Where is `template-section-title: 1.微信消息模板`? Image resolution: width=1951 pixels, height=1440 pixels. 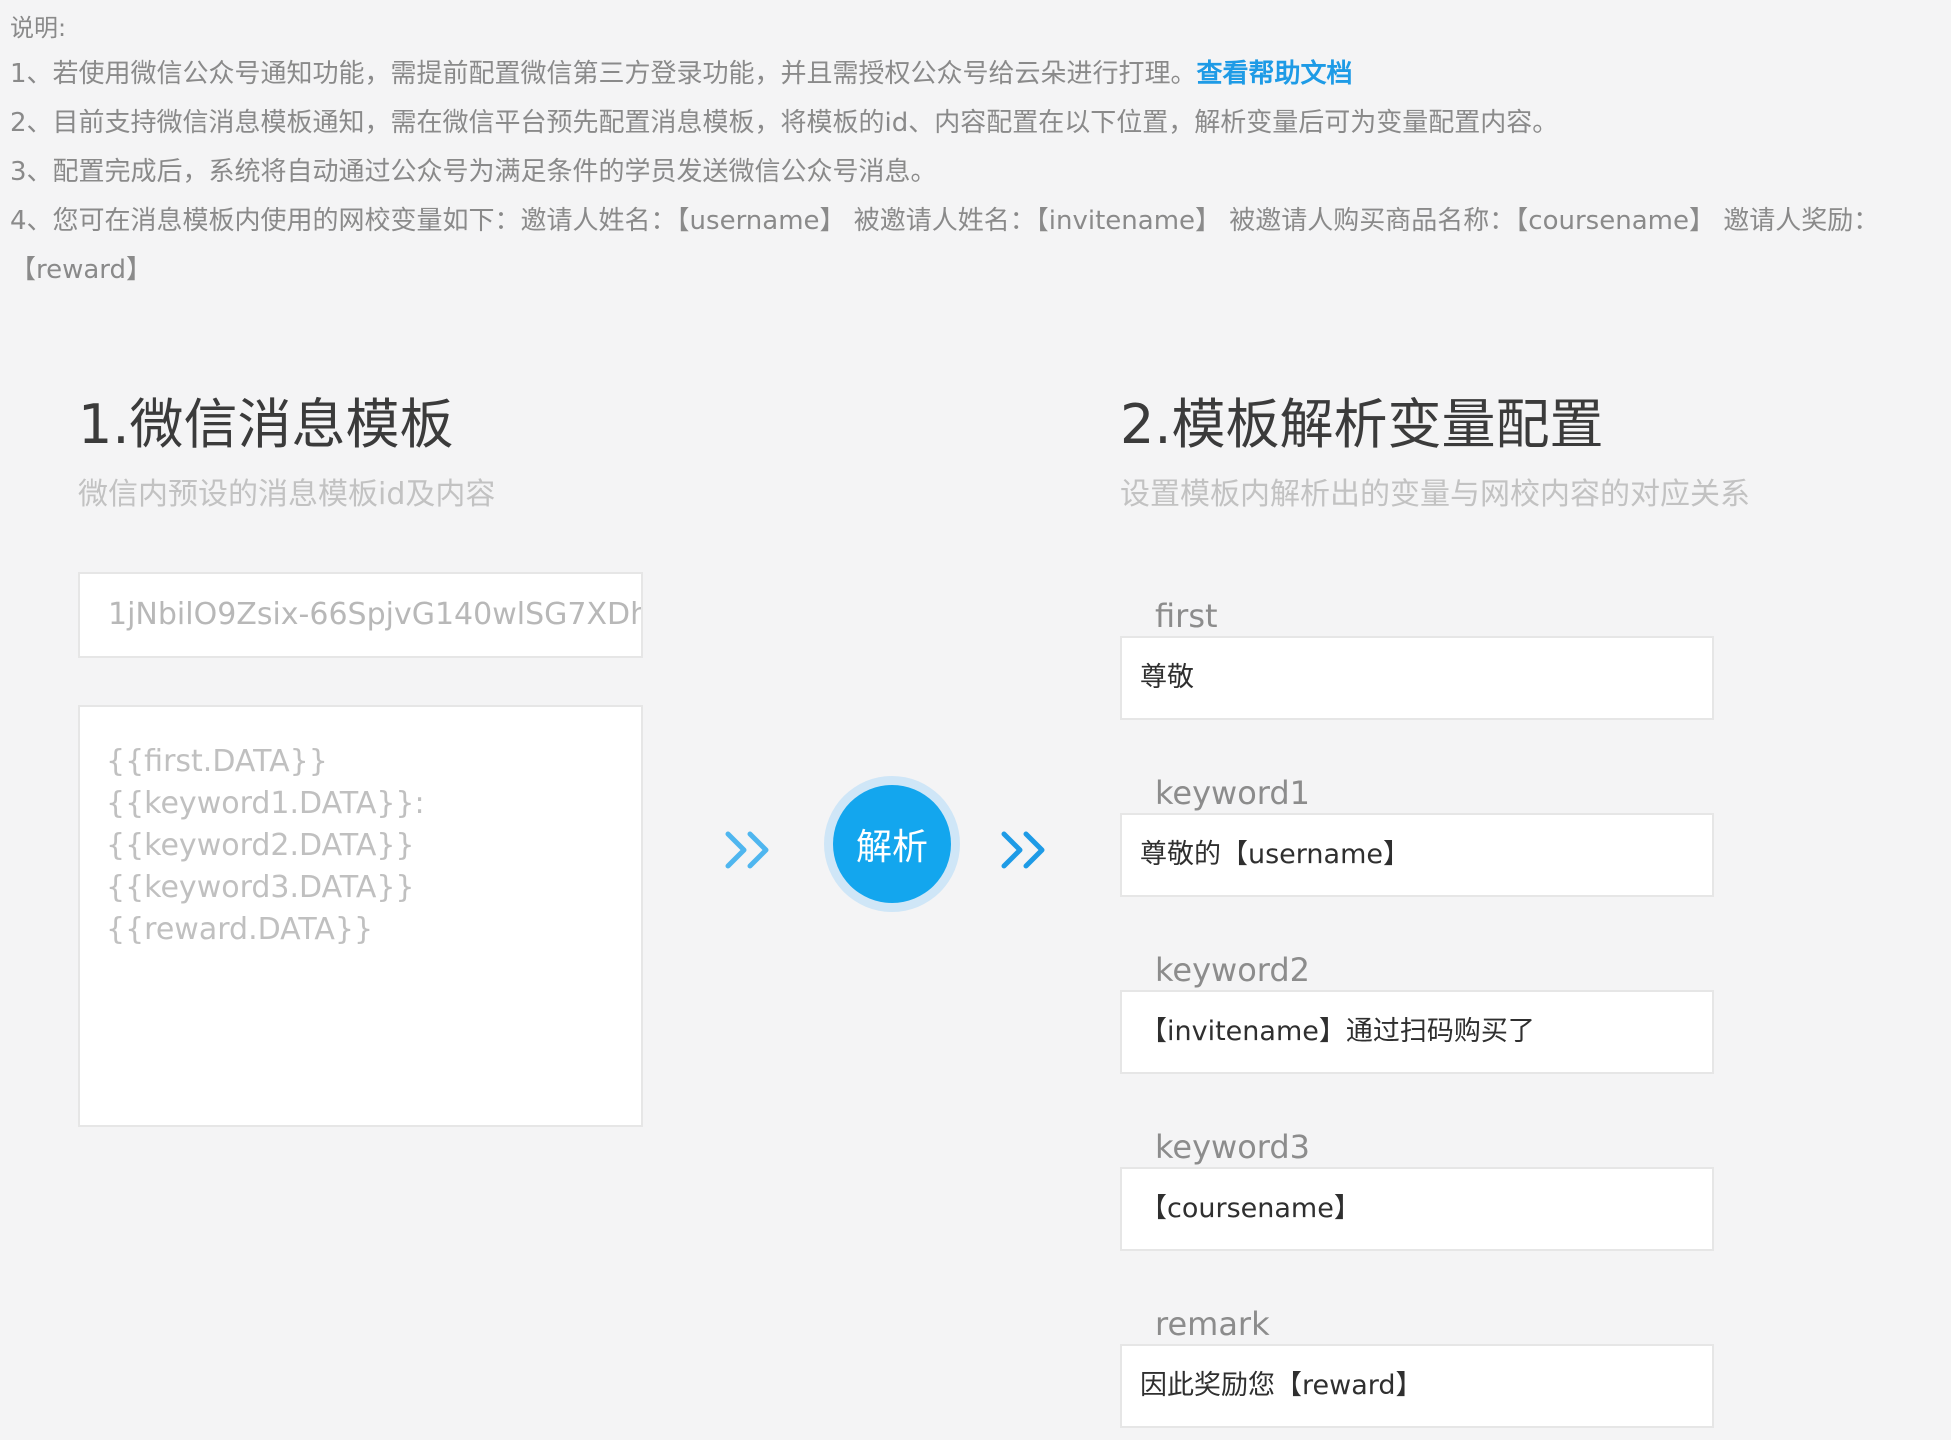 template-section-title: 1.微信消息模板 is located at coordinates (266, 424).